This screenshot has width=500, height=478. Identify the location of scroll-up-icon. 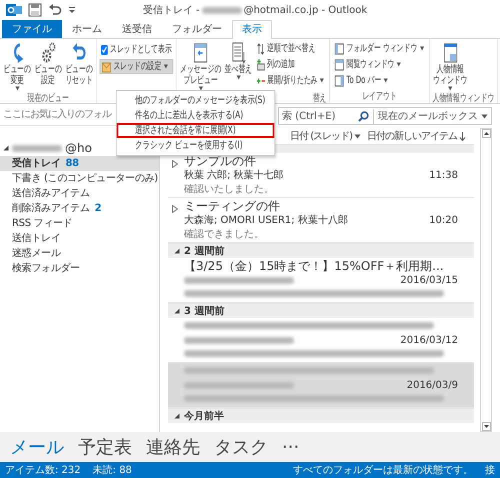
(486, 133).